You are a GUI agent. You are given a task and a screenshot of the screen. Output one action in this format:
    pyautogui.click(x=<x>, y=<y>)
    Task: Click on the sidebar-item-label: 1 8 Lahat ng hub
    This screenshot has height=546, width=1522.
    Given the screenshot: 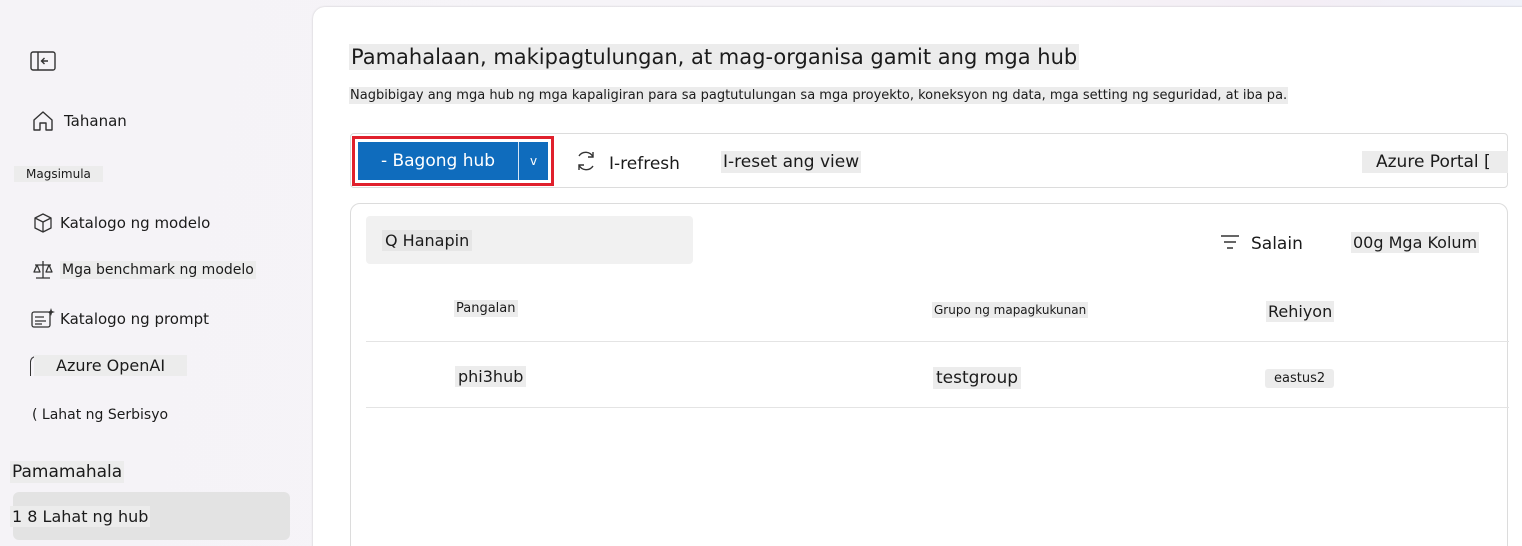 What is the action you would take?
    pyautogui.click(x=80, y=516)
    